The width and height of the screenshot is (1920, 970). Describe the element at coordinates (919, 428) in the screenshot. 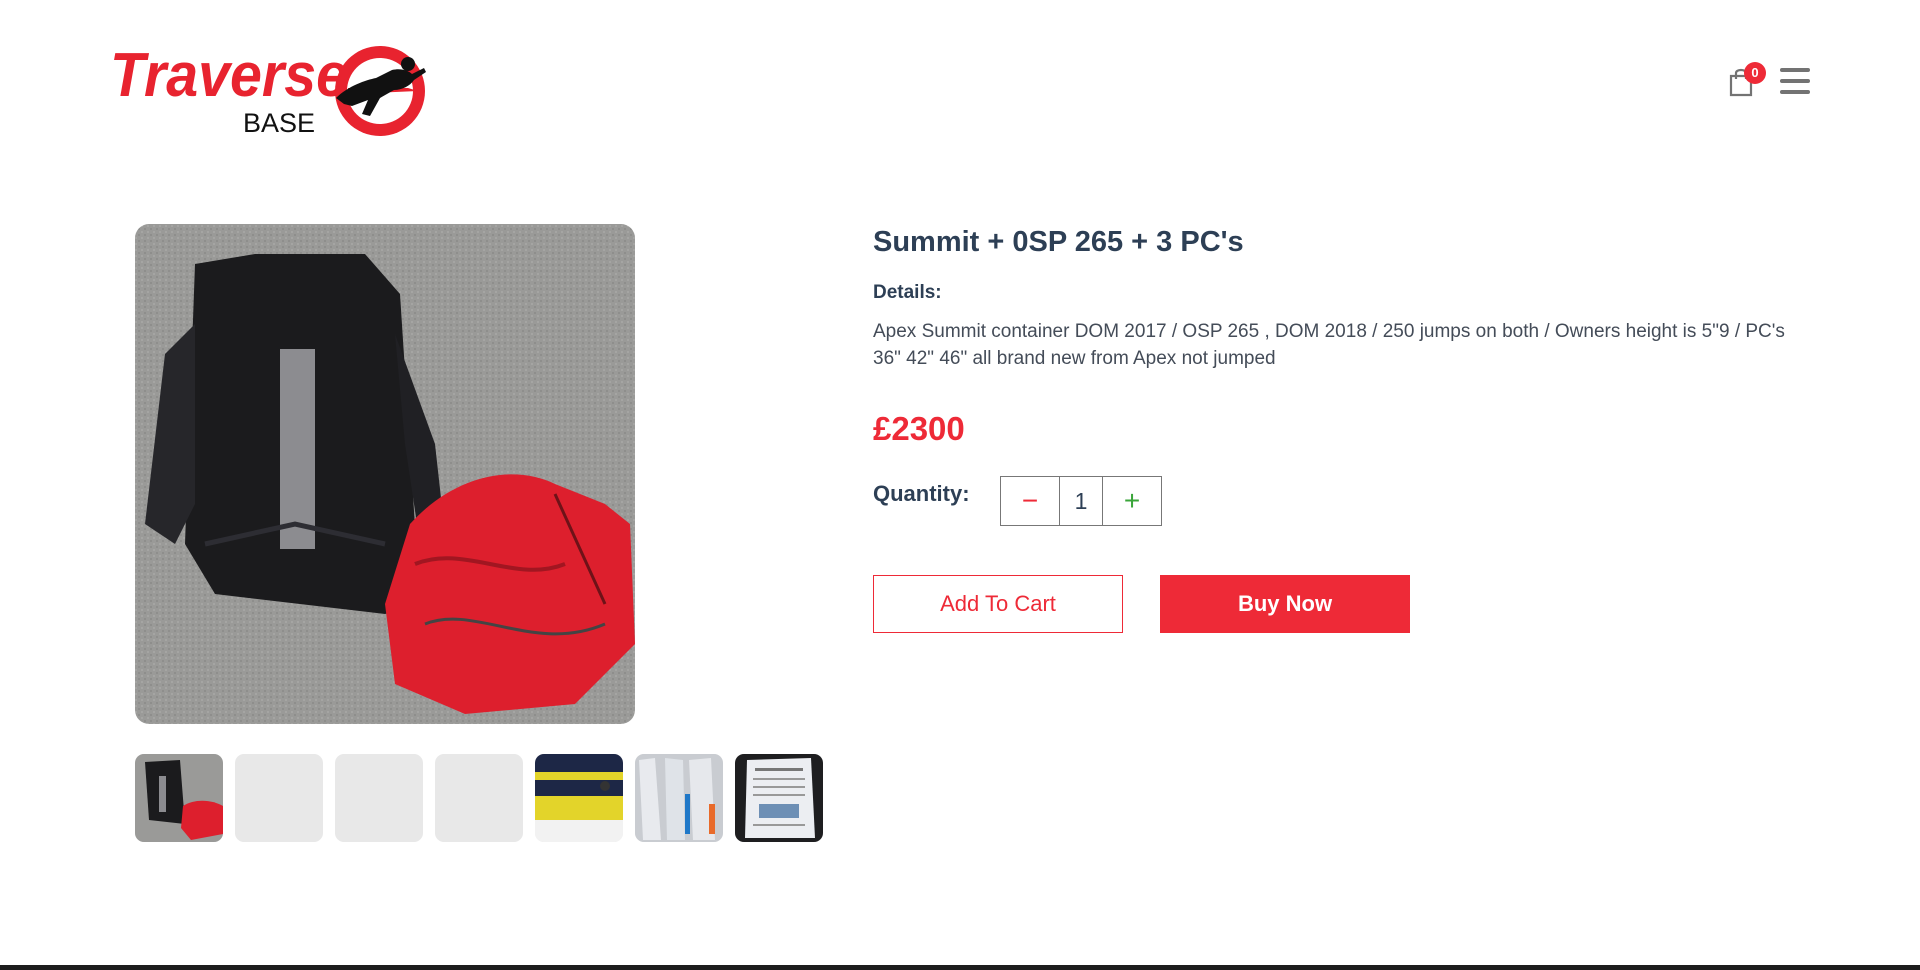

I see `product-price: £2300` at that location.